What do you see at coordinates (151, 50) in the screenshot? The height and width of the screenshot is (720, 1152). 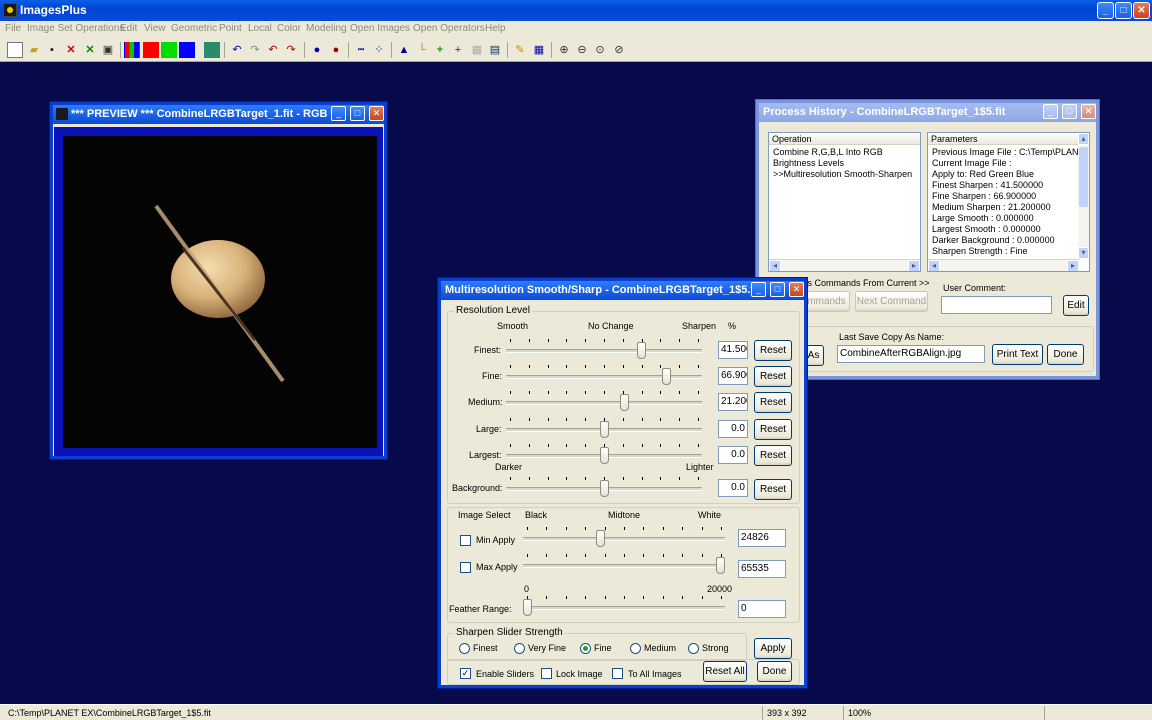 I see `red-channel-icon` at bounding box center [151, 50].